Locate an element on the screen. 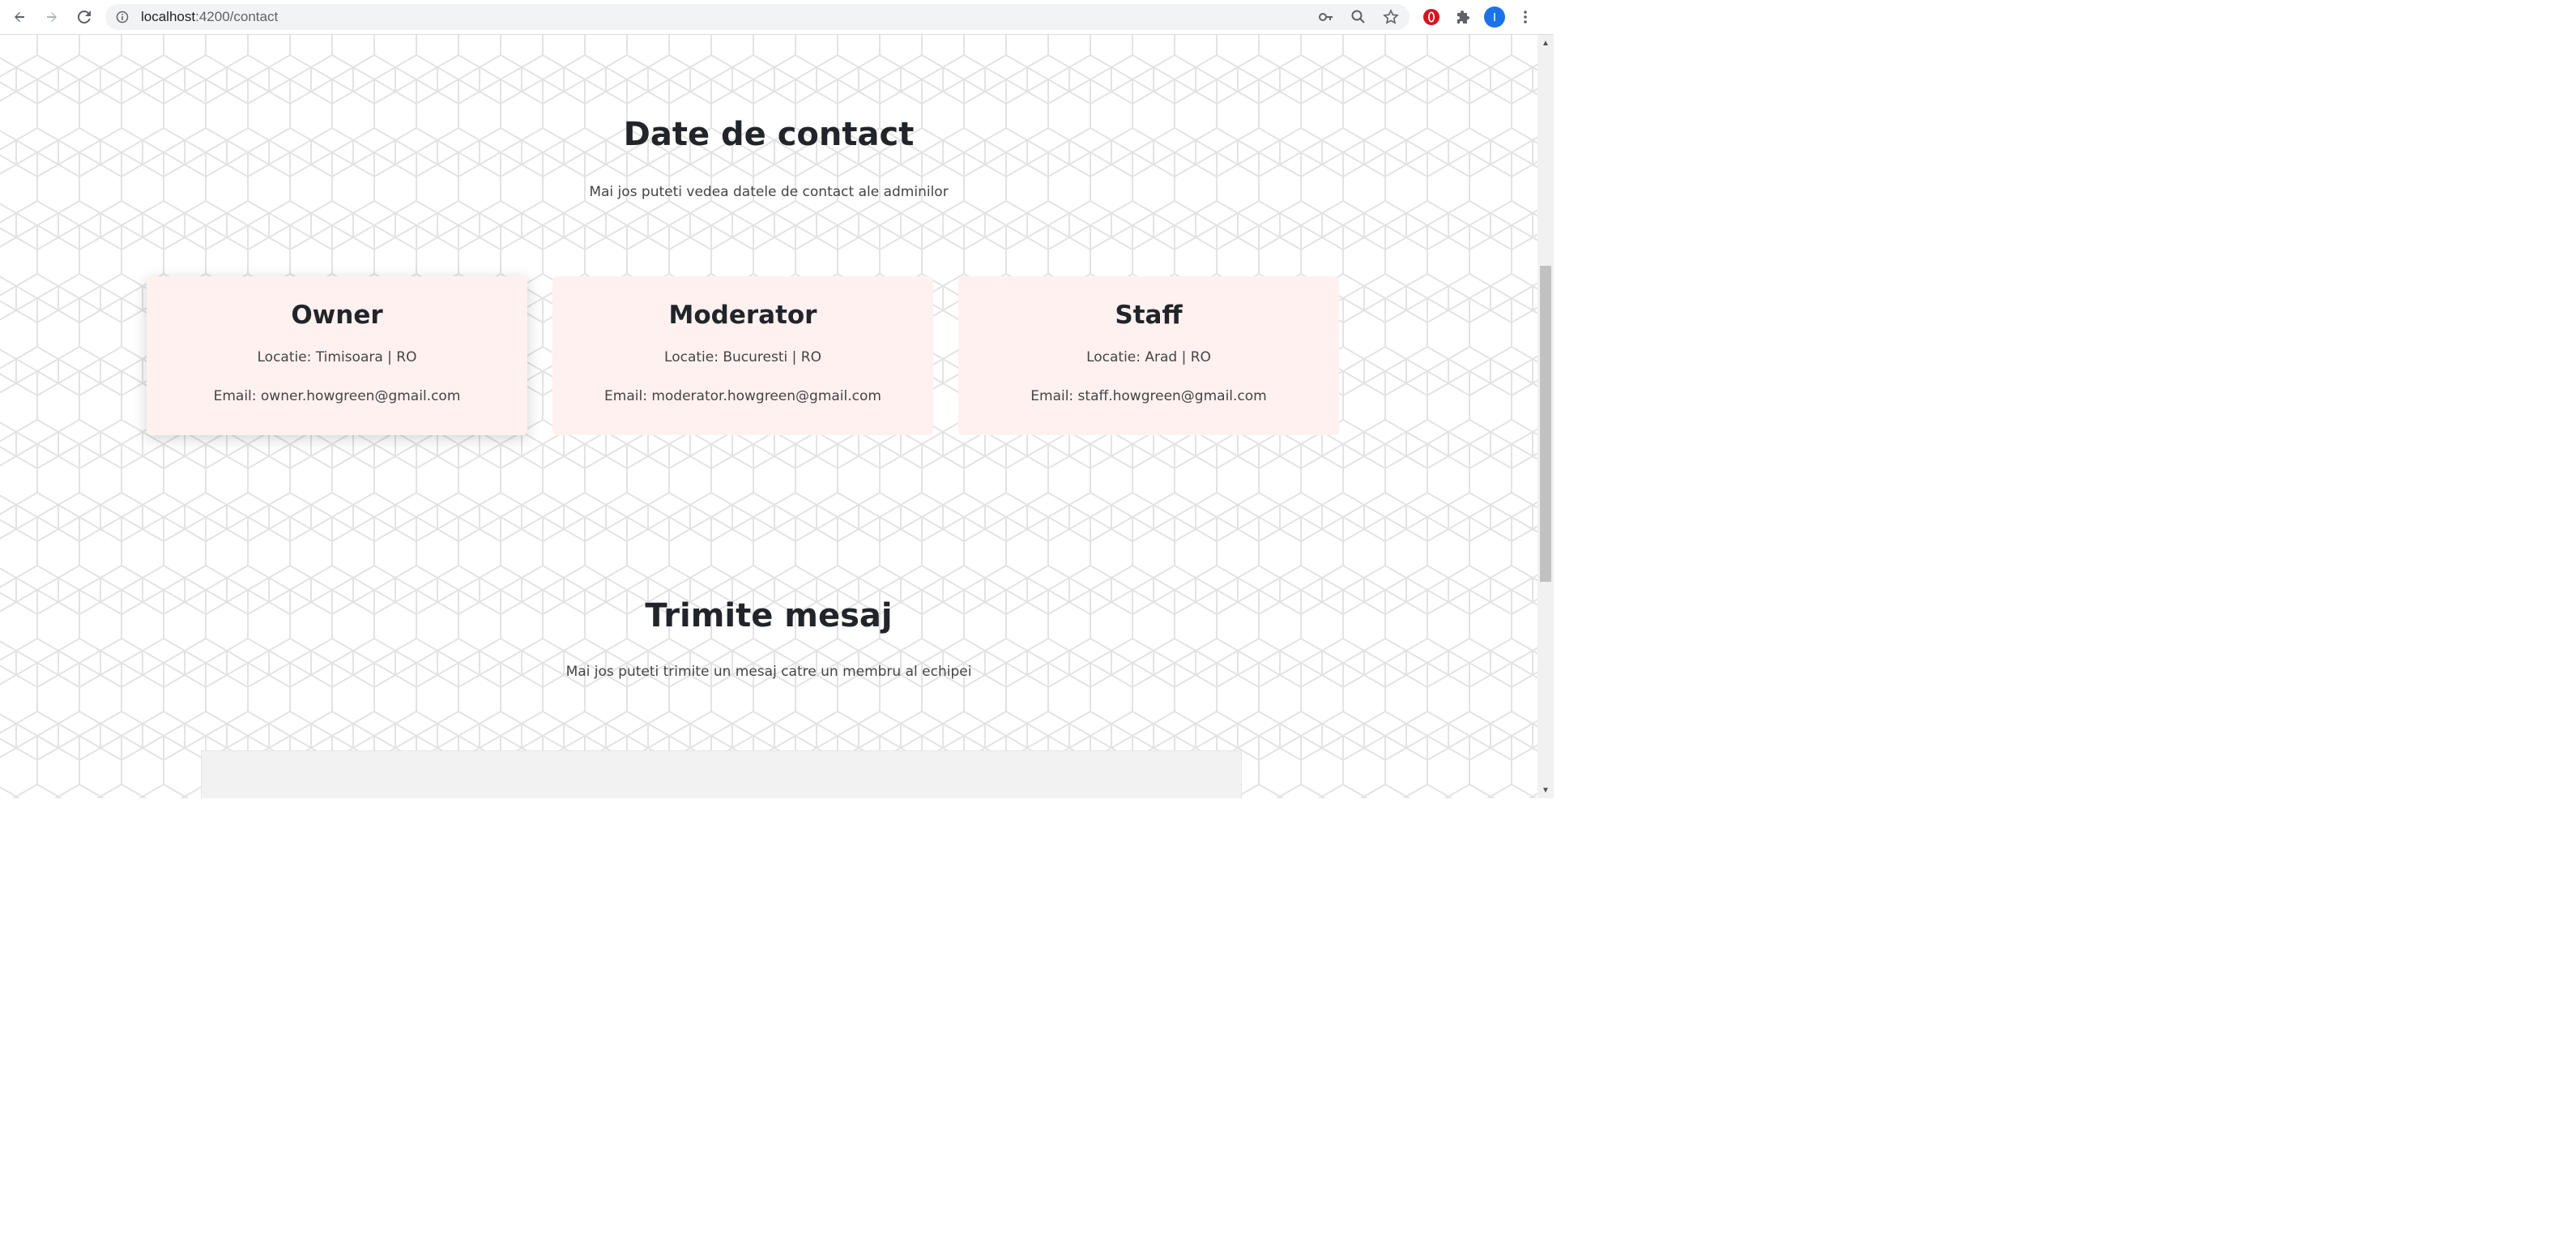 The image size is (2576, 1256). arrow-left-icon is located at coordinates (19, 17).